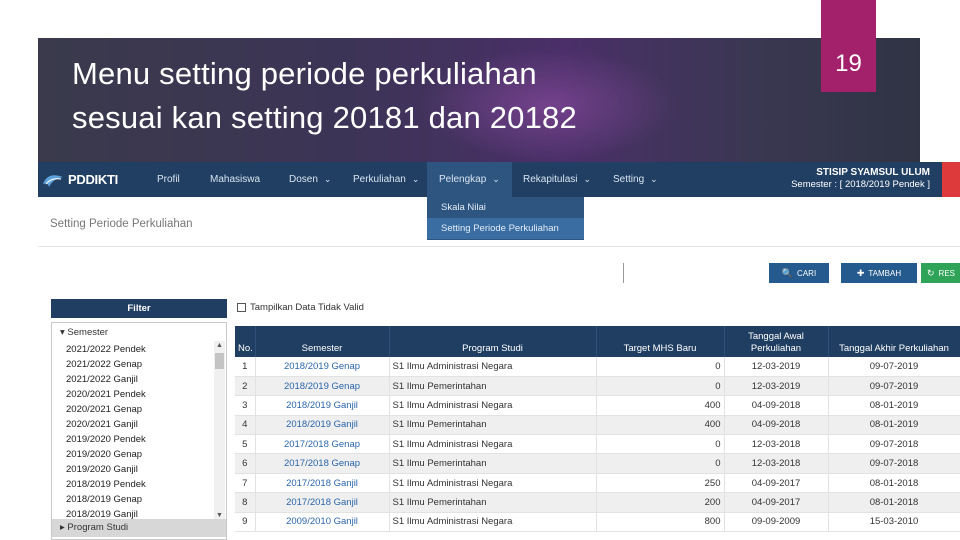 This screenshot has width=960, height=540. I want to click on semester-option: 2019/2020 Pendek, so click(136, 439).